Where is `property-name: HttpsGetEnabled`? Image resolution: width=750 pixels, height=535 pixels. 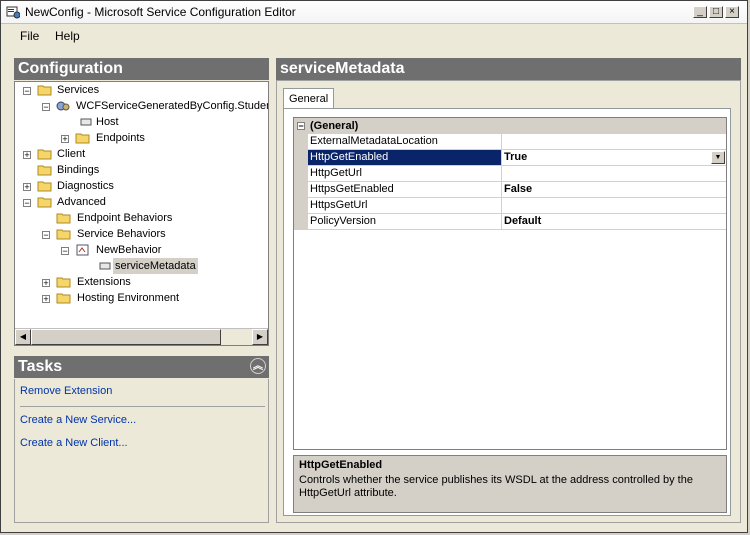
property-name: HttpsGetEnabled is located at coordinates (352, 189).